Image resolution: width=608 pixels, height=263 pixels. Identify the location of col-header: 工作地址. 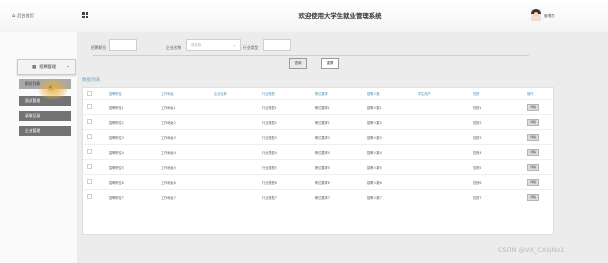
(187, 94).